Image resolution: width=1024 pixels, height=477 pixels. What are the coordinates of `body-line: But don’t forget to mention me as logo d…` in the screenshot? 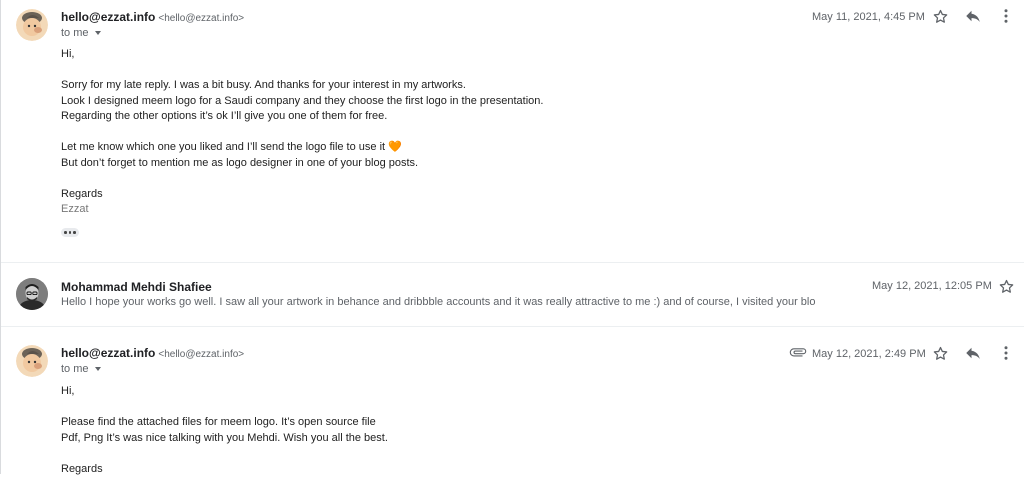 It's located at (302, 164).